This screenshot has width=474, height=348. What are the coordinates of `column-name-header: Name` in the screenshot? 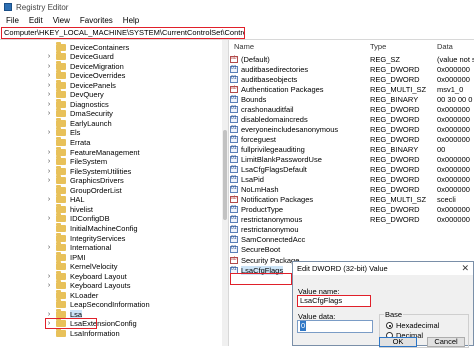 It's located at (244, 46).